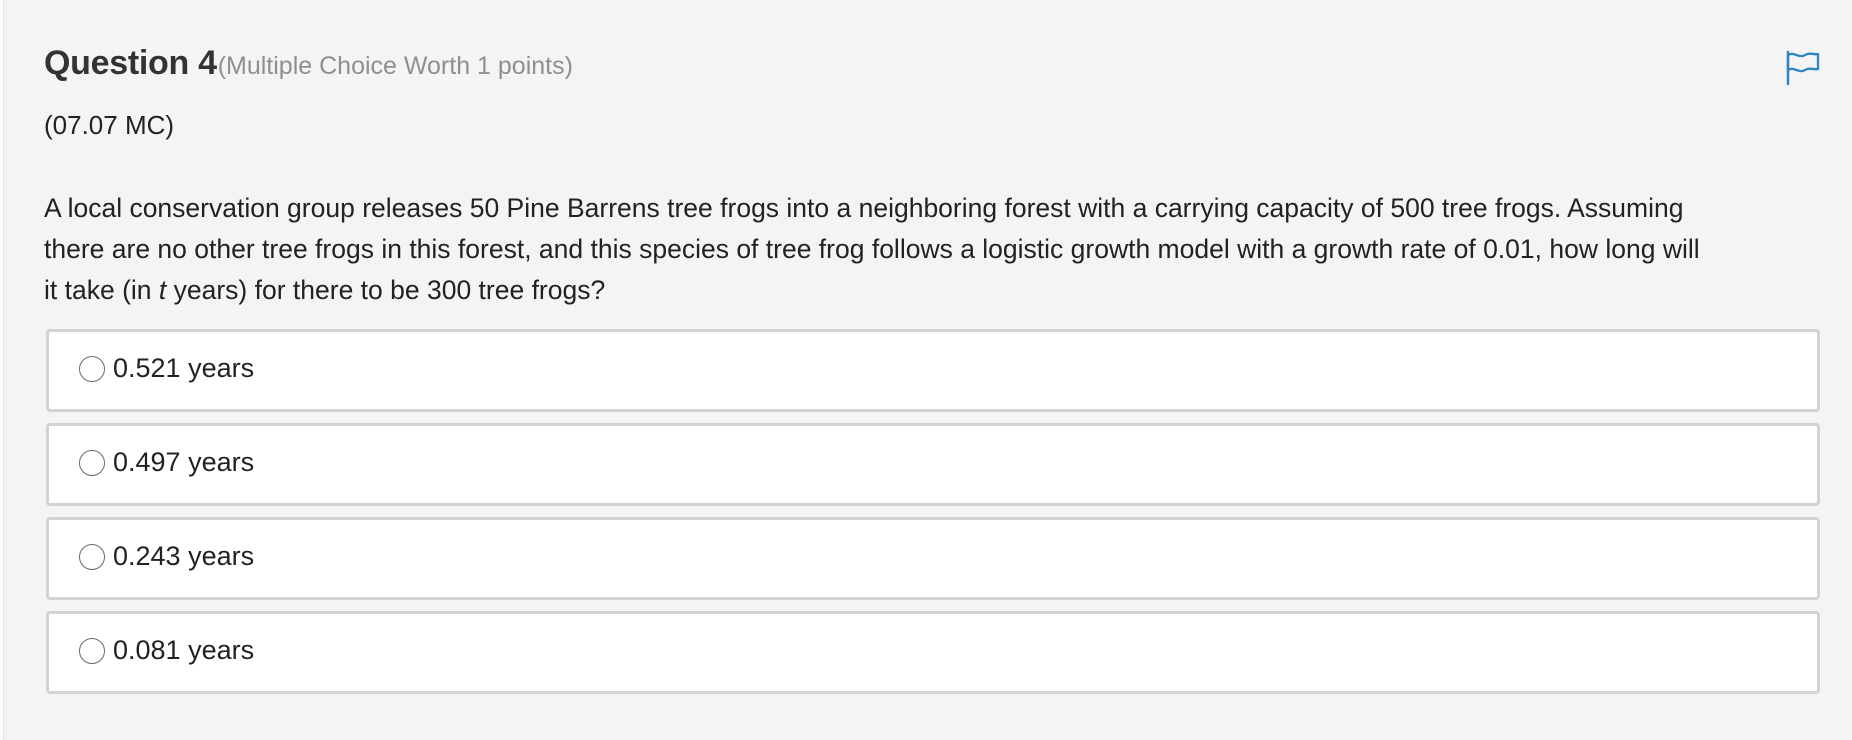 Image resolution: width=1852 pixels, height=740 pixels. What do you see at coordinates (933, 370) in the screenshot?
I see `answer-choice: 0.521 years` at bounding box center [933, 370].